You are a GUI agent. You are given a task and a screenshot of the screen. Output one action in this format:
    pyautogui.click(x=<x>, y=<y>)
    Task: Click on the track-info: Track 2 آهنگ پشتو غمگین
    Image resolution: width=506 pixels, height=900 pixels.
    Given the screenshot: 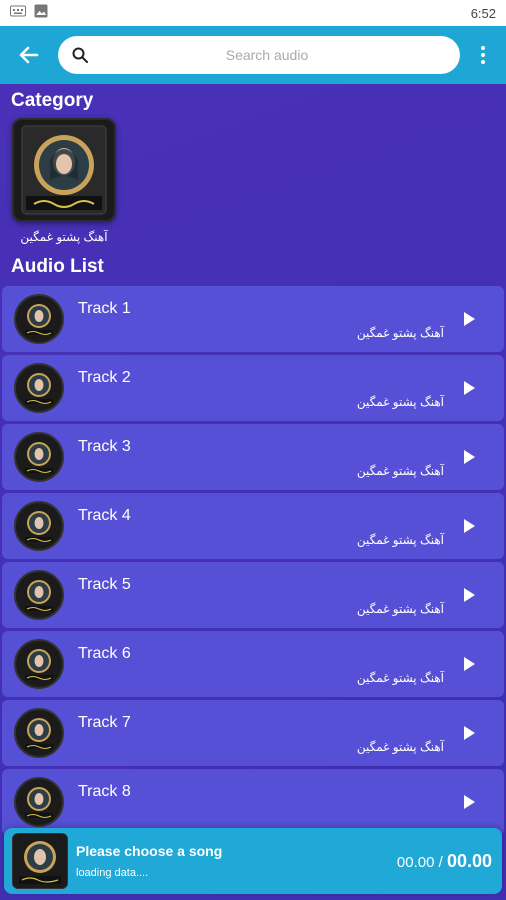 What is the action you would take?
    pyautogui.click(x=266, y=388)
    